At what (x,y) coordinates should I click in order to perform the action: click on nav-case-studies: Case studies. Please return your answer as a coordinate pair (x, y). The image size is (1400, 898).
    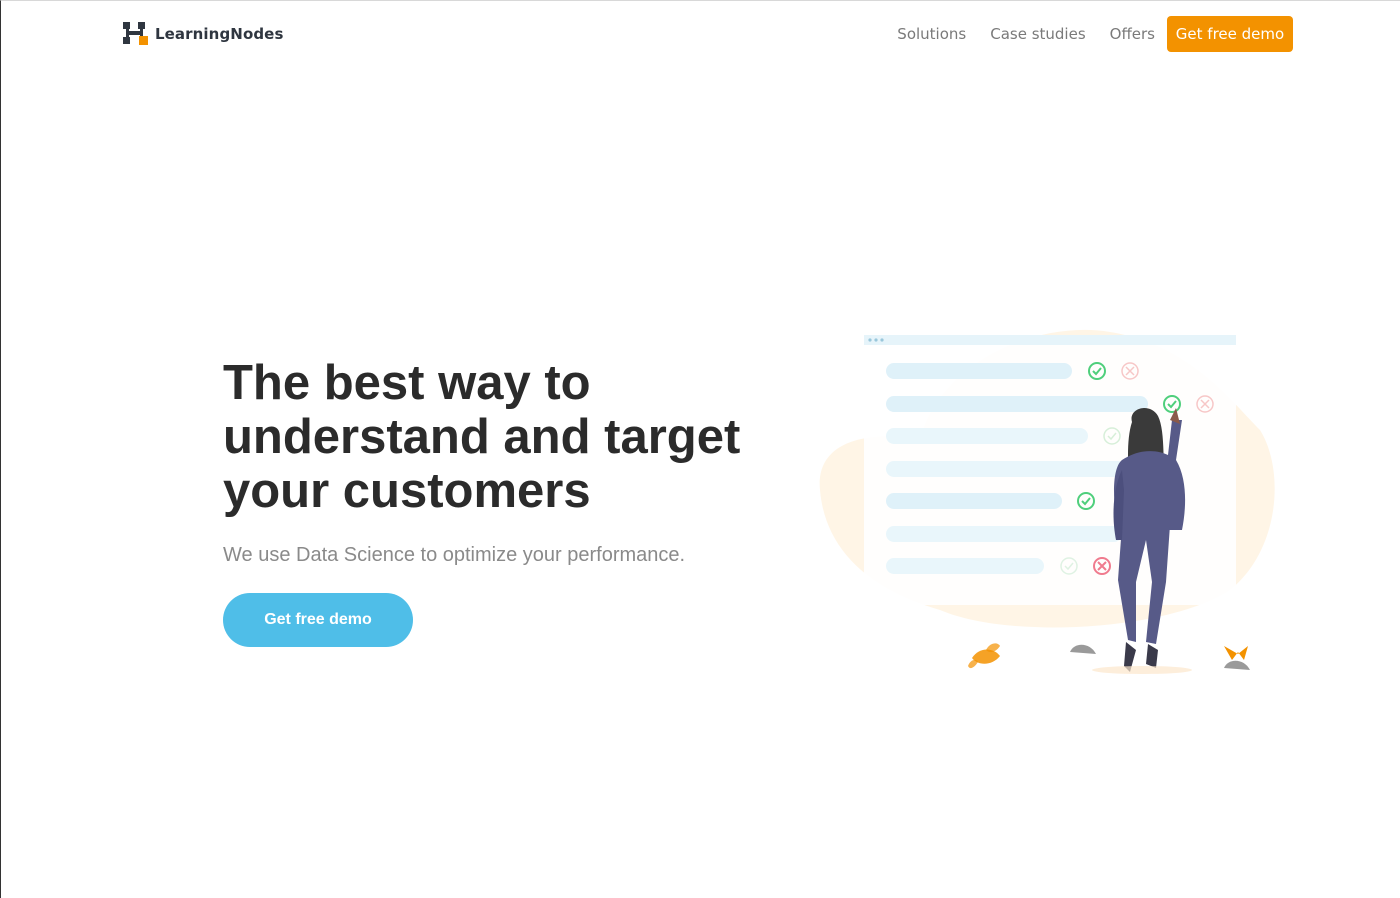
    Looking at the image, I should click on (1037, 34).